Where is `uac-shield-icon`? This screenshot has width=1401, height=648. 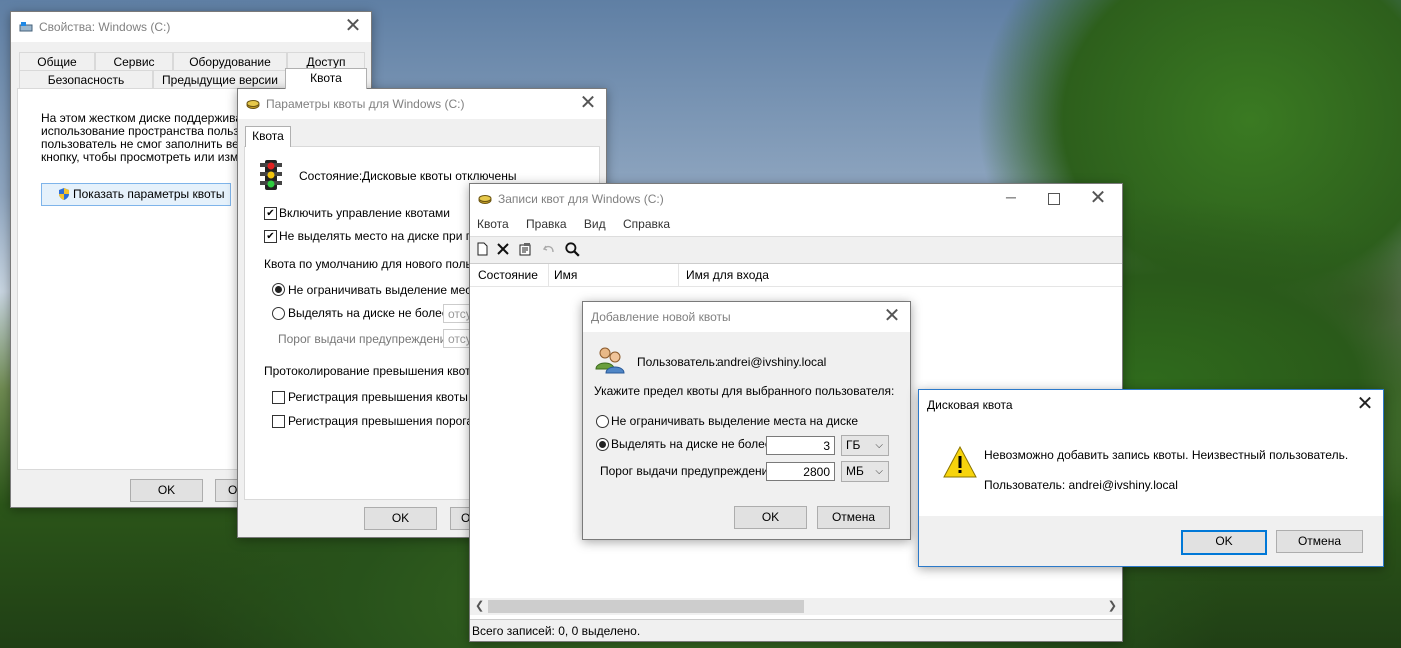 uac-shield-icon is located at coordinates (64, 194).